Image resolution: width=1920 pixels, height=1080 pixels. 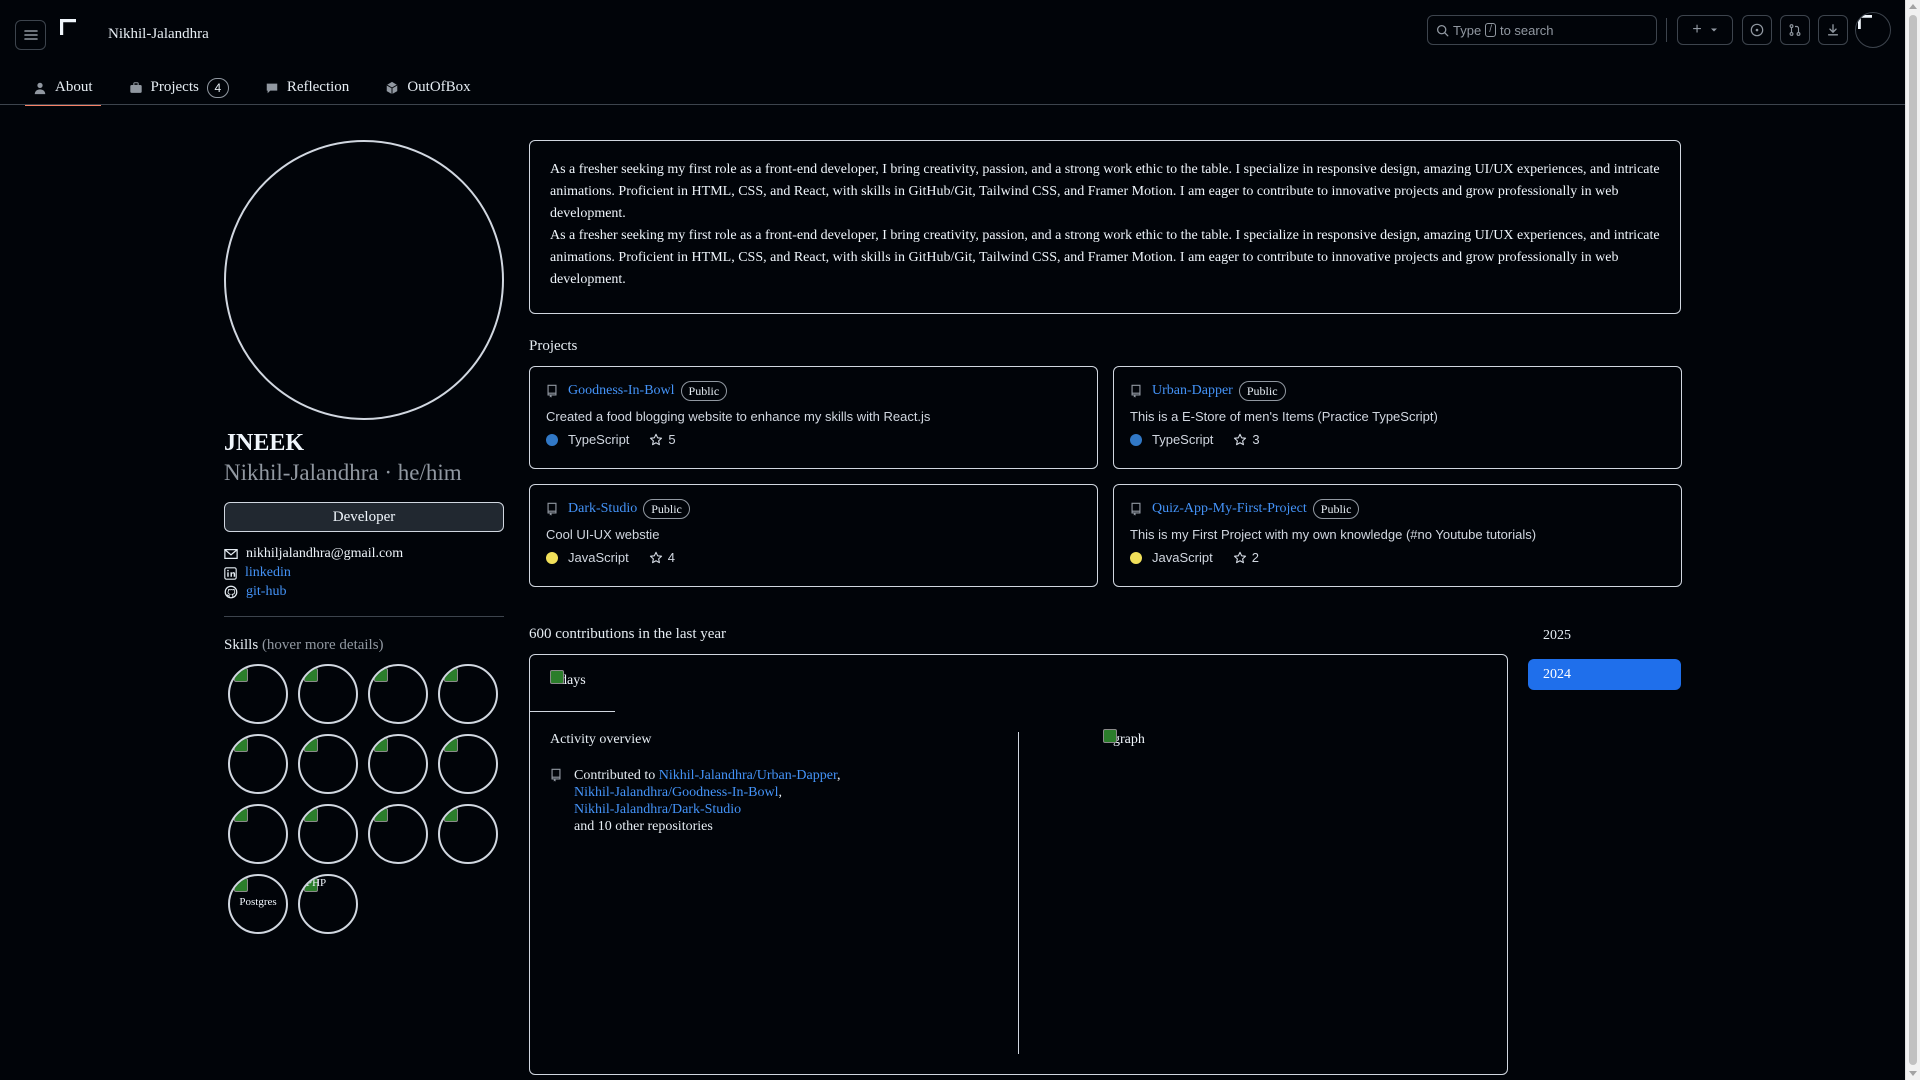 I want to click on linkedin-row: linkedin, so click(x=257, y=573).